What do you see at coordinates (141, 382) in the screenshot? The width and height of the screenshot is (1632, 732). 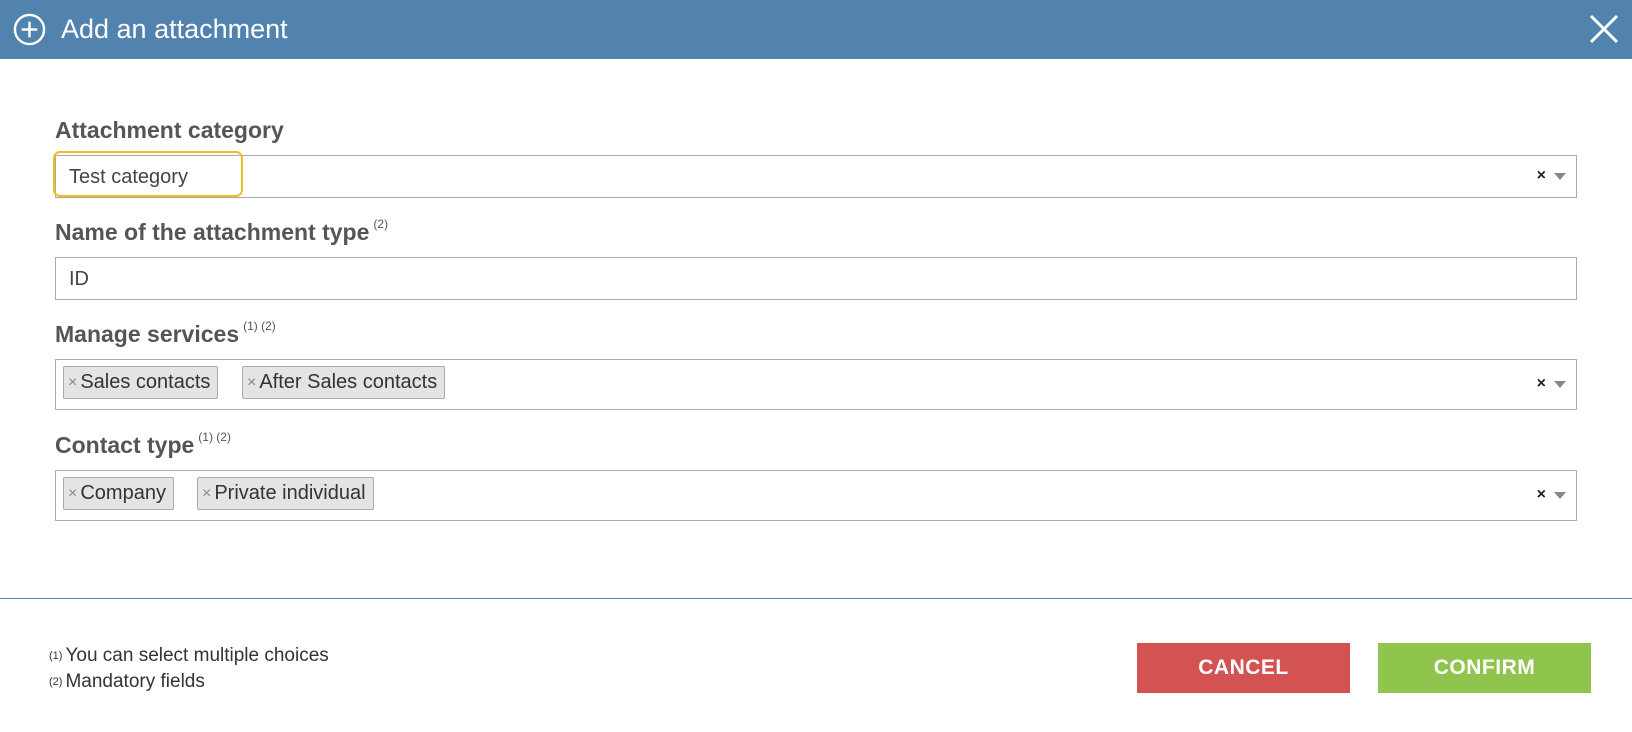 I see `tag-sales-contacts: × Sales contacts` at bounding box center [141, 382].